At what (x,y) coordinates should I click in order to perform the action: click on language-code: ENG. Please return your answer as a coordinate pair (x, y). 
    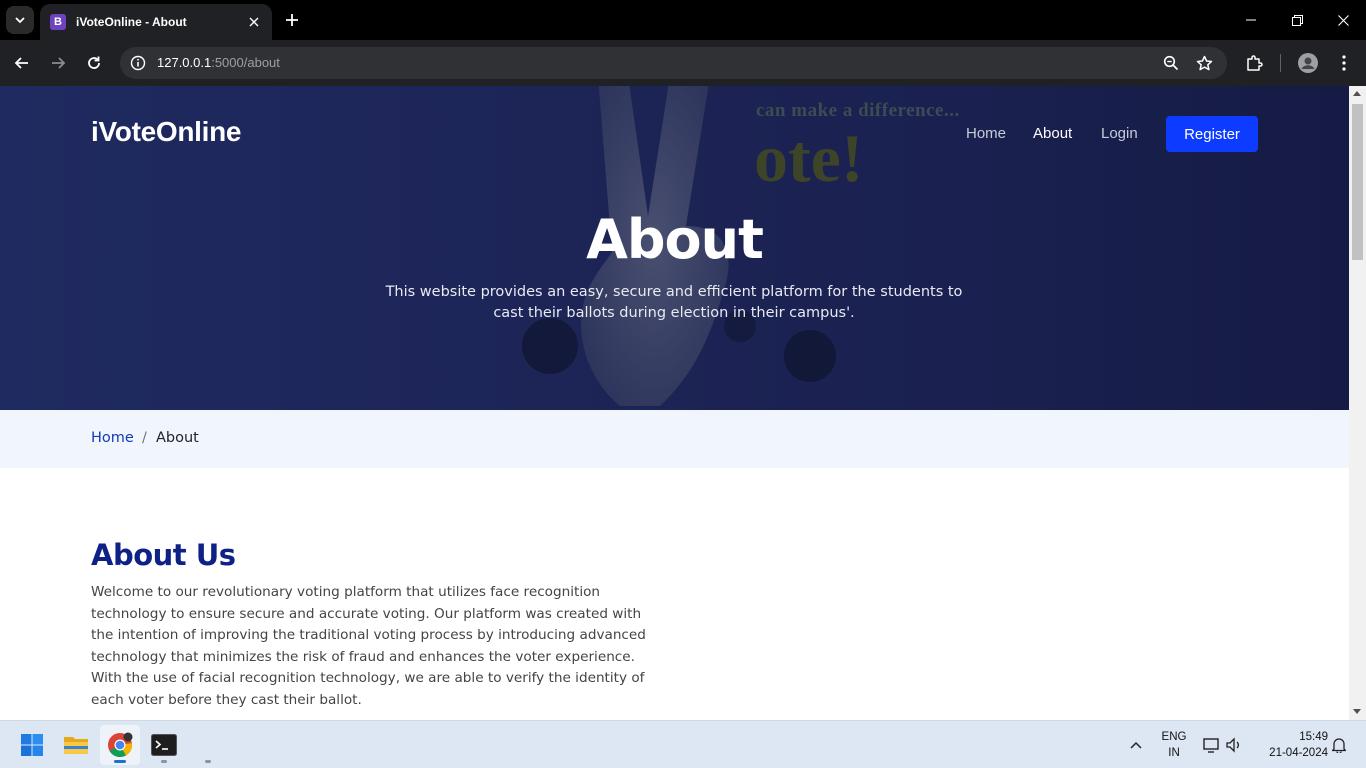
    Looking at the image, I should click on (1174, 737).